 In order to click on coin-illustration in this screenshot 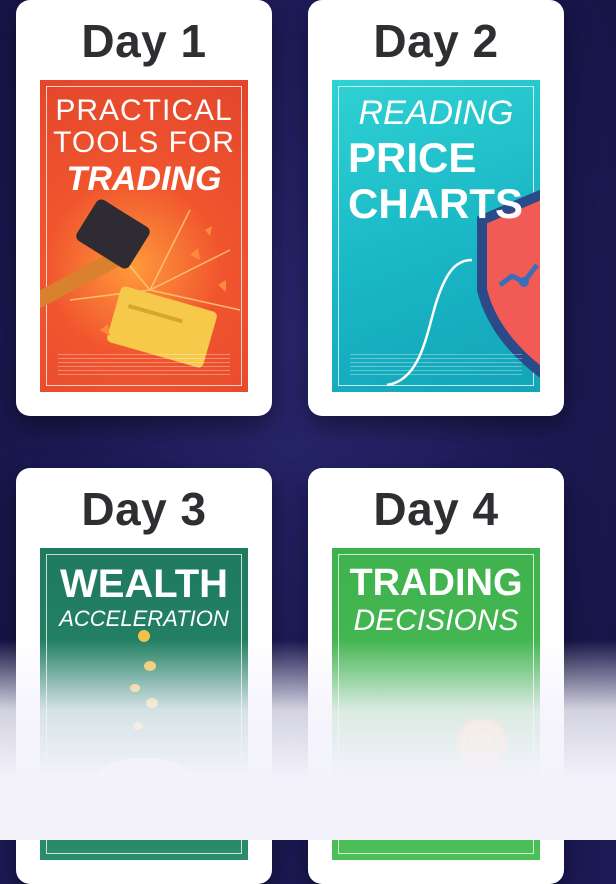, I will do `click(482, 743)`.